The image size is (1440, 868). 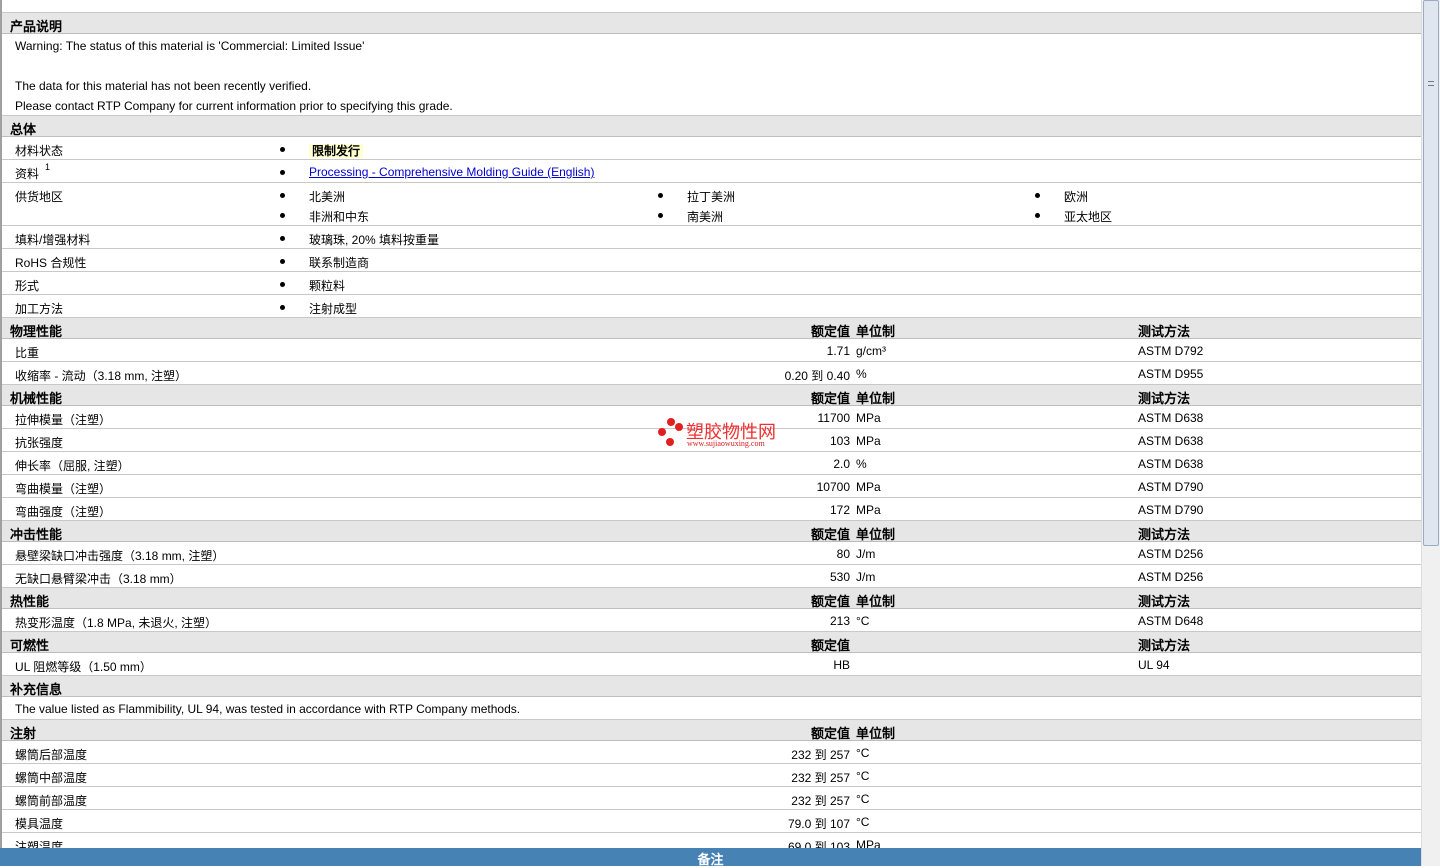 What do you see at coordinates (339, 217) in the screenshot?
I see `general-value: 非洲和中东` at bounding box center [339, 217].